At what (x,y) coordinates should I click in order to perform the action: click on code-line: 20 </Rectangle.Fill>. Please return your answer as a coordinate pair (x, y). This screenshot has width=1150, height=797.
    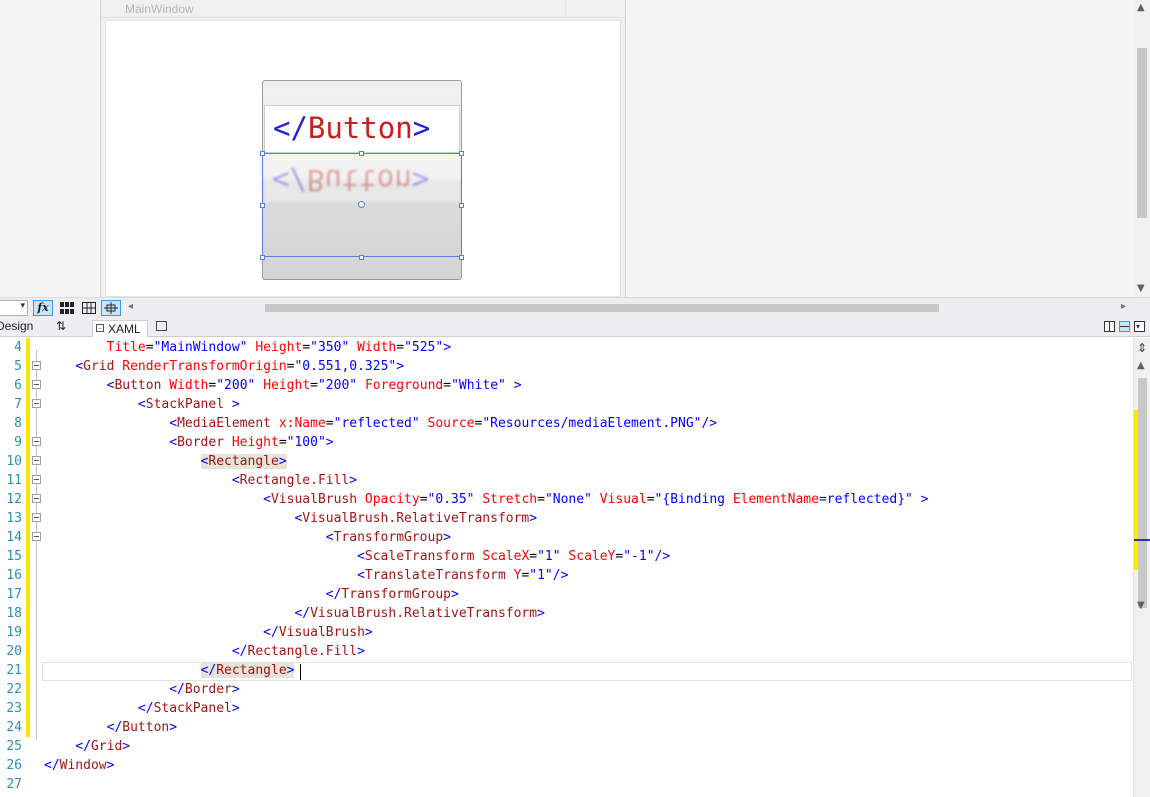
    Looking at the image, I should click on (566, 651).